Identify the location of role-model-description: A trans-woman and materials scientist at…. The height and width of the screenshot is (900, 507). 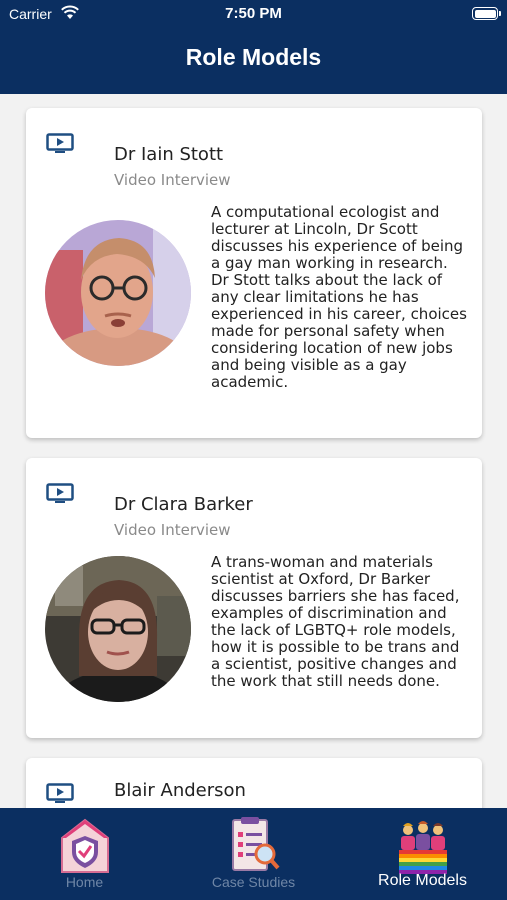
(335, 621).